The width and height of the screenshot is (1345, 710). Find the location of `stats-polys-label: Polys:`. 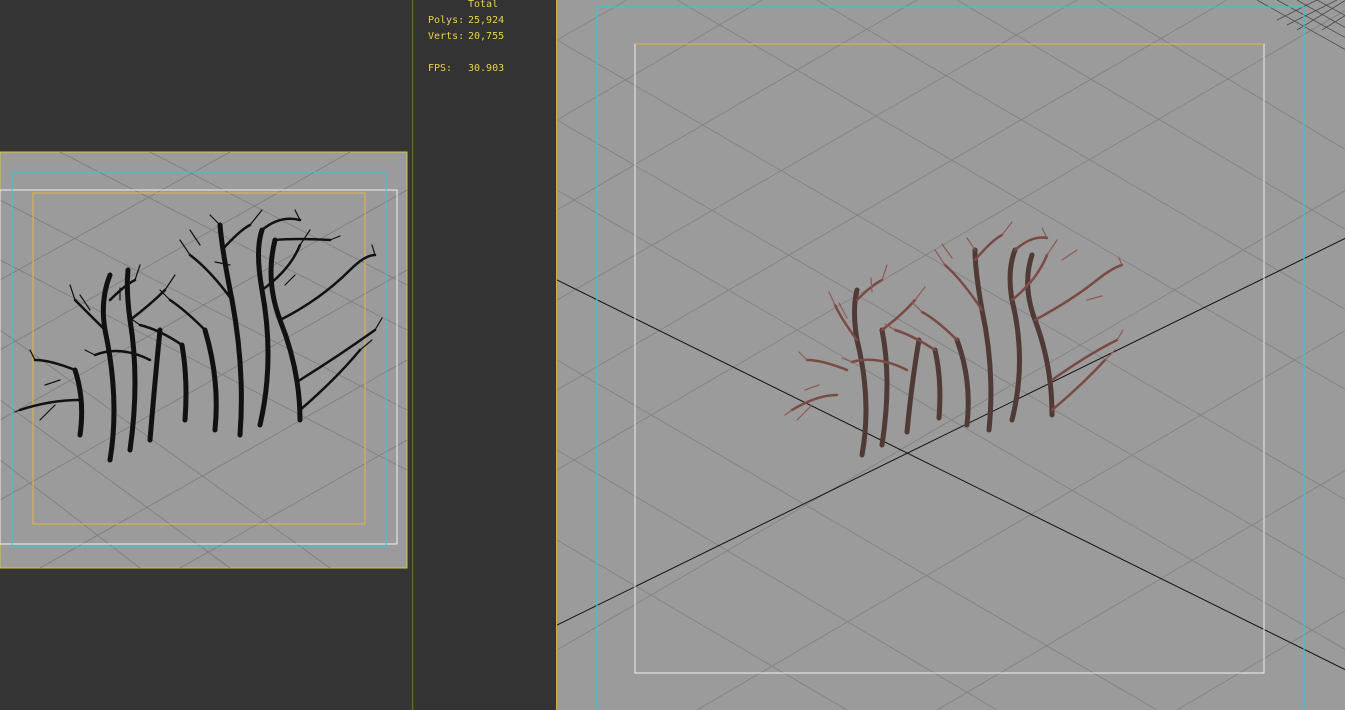

stats-polys-label: Polys: is located at coordinates (446, 20).